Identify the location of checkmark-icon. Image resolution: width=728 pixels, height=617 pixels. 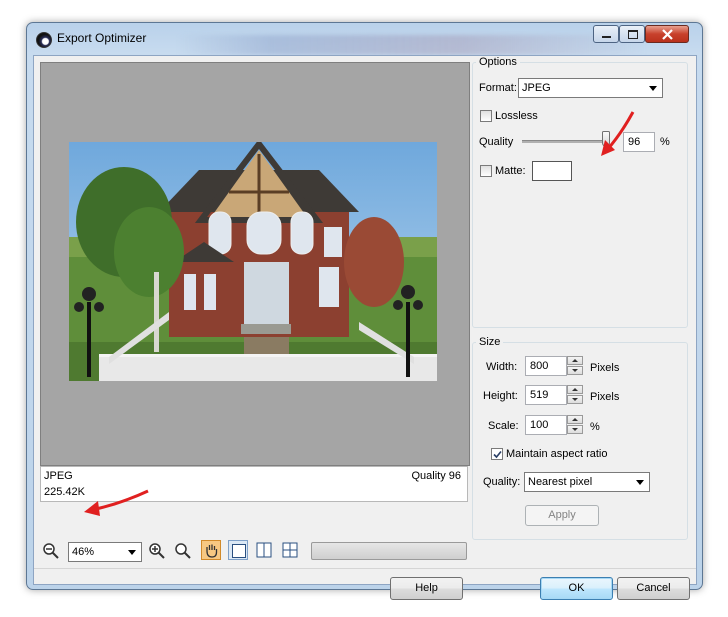
(497, 454).